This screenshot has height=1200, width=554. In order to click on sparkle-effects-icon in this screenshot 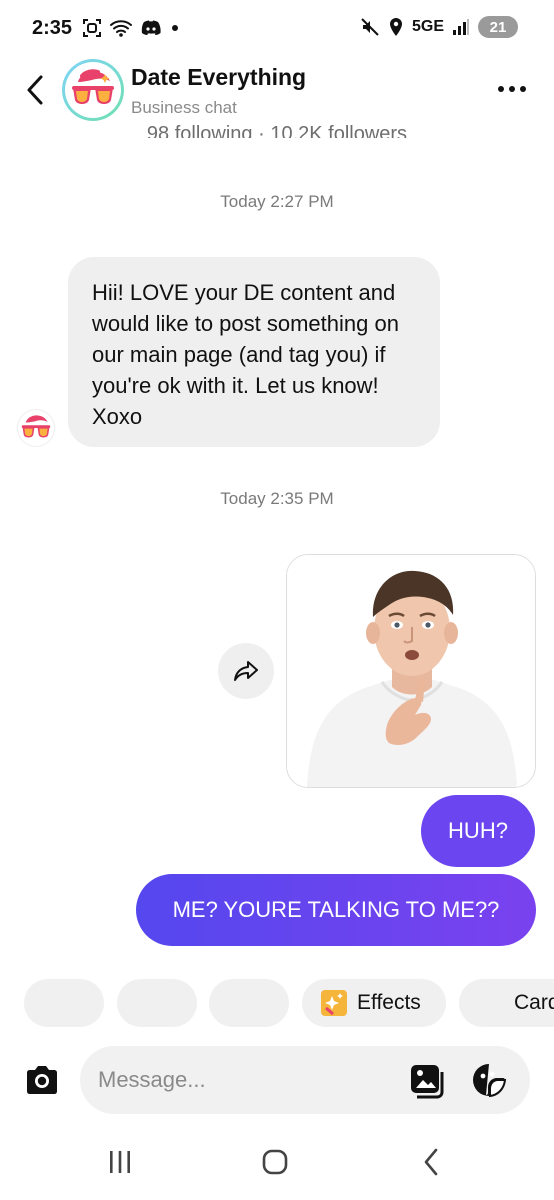, I will do `click(334, 1003)`.